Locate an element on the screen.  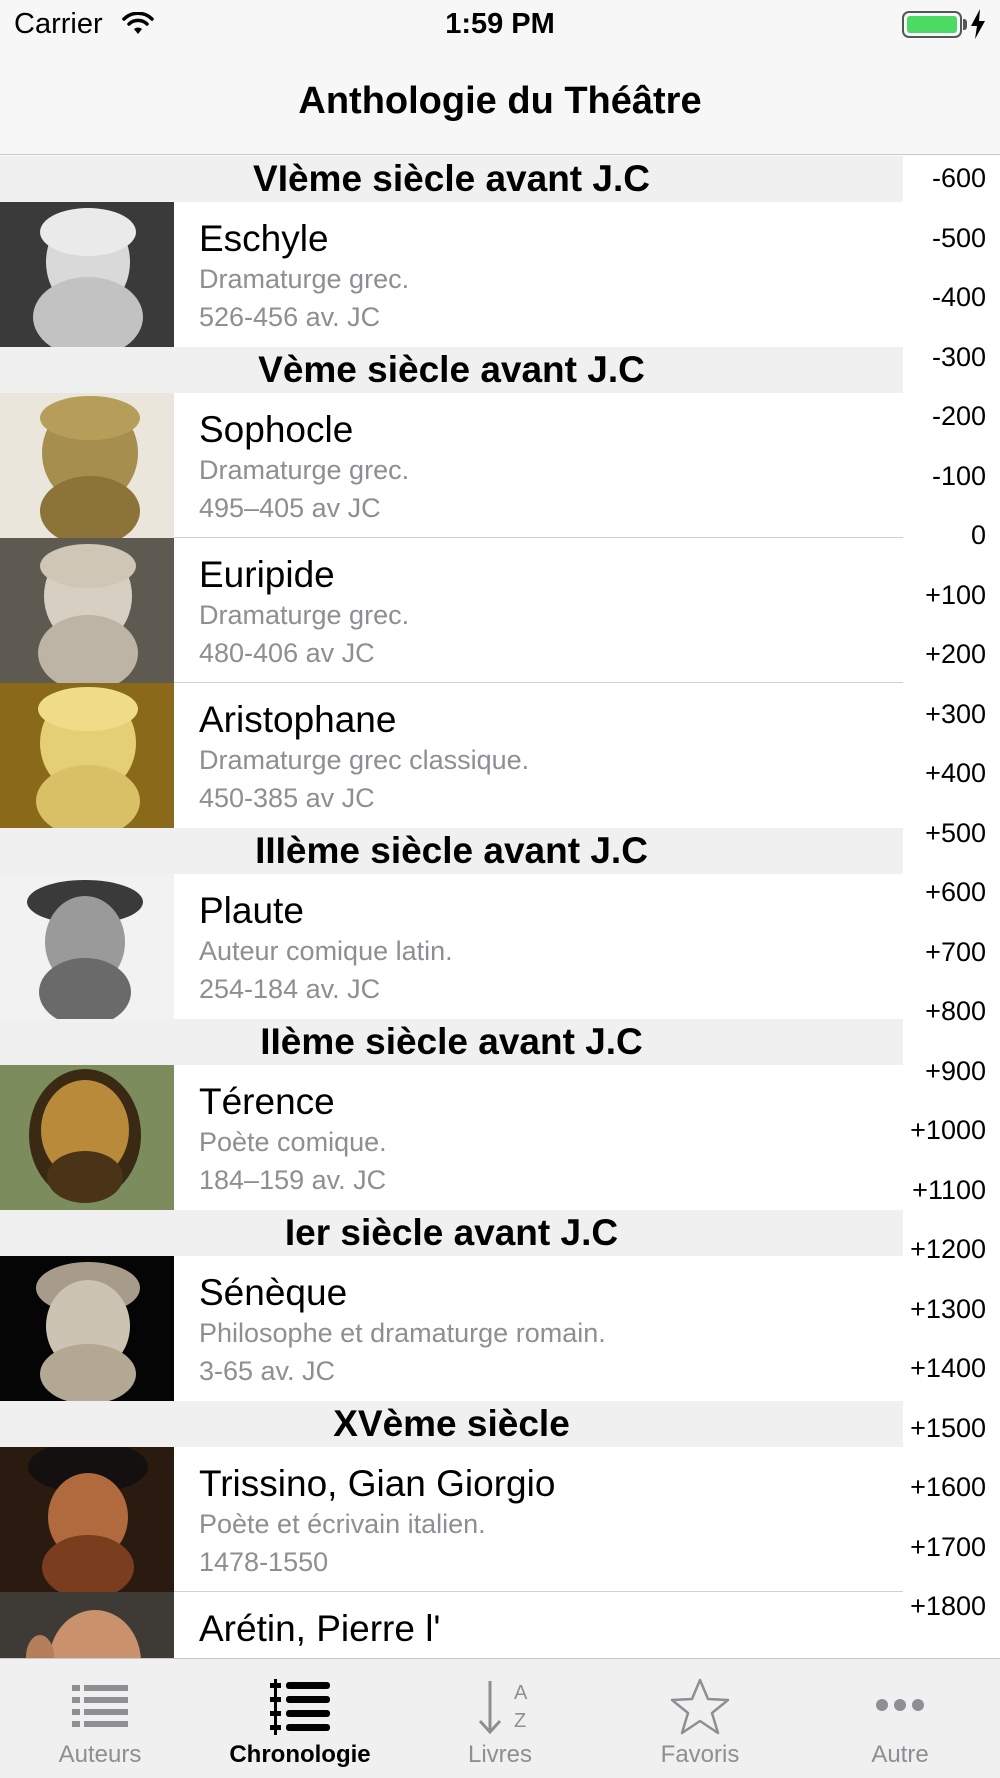
tab-label: Favoris is located at coordinates (700, 1754).